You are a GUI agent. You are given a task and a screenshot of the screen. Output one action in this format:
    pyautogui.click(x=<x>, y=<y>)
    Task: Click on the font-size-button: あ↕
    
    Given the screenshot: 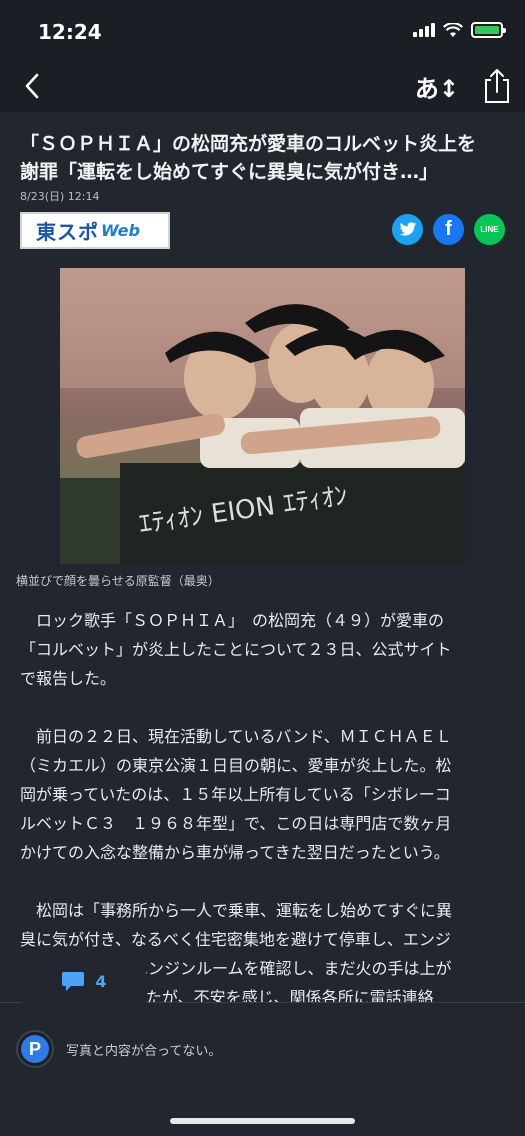 What is the action you would take?
    pyautogui.click(x=437, y=86)
    